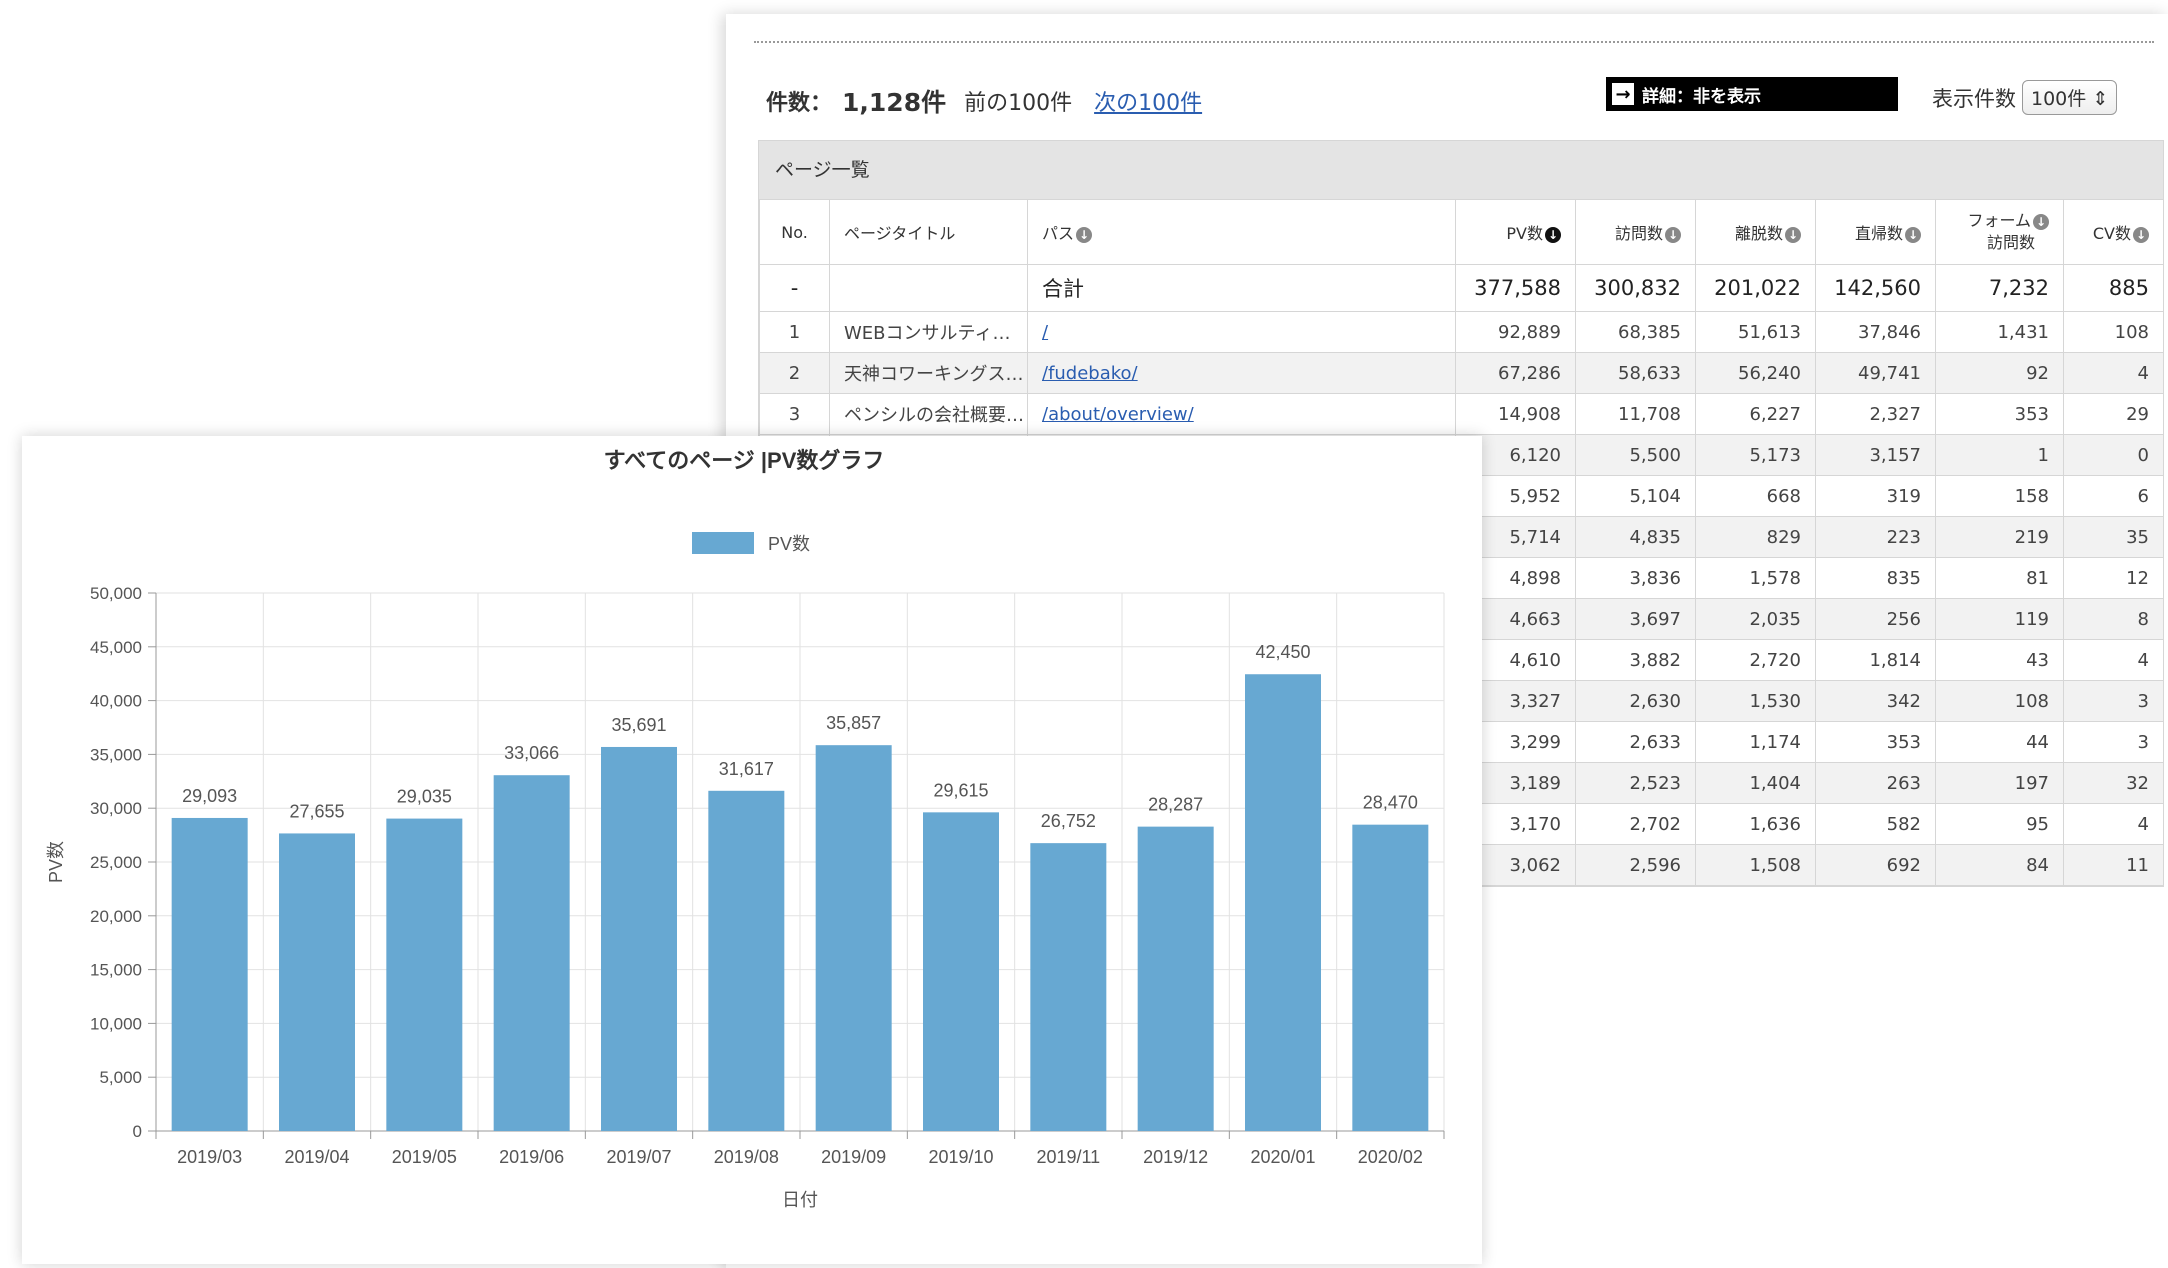 This screenshot has height=1268, width=2168. I want to click on col-header-cv: CV数 ↓, so click(2113, 232).